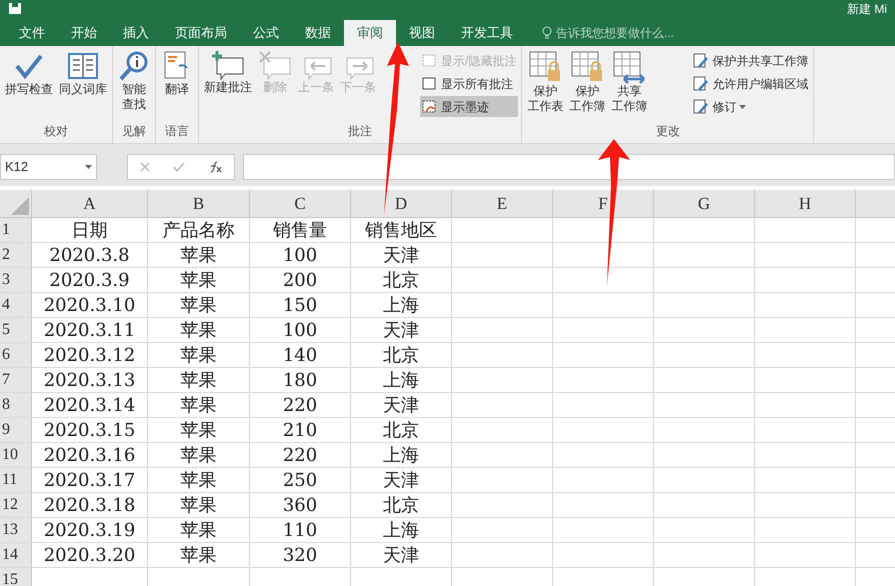 The image size is (895, 586). I want to click on ribbon-button: 同义词库, so click(83, 86).